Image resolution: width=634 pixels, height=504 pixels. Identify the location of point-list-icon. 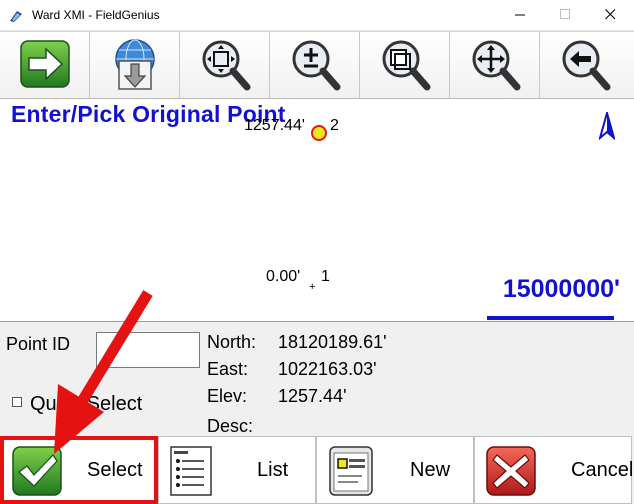
(191, 471).